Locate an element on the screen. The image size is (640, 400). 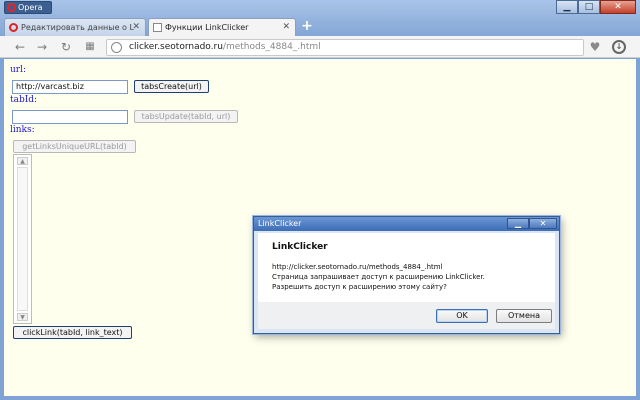
back-icon: ← is located at coordinates (20, 47).